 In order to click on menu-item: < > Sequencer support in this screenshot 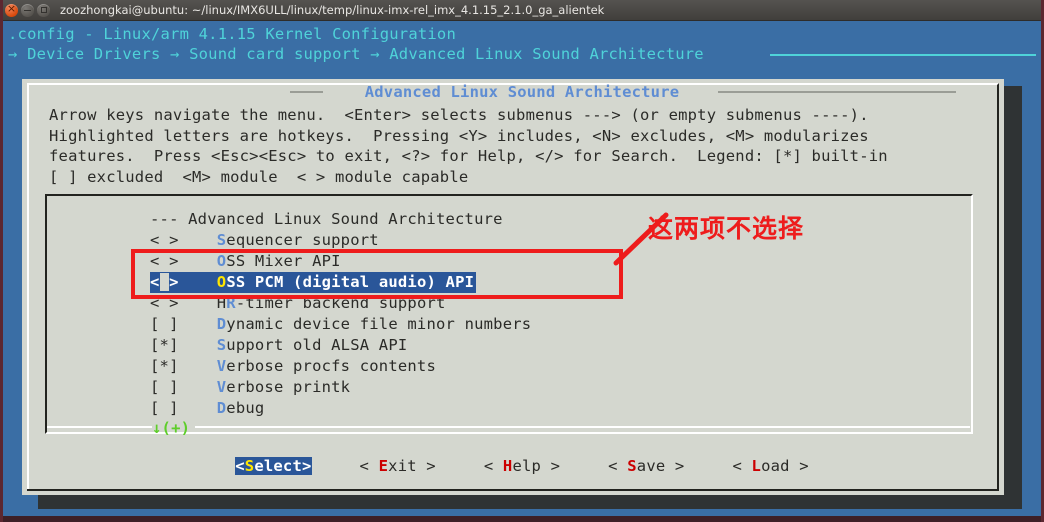, I will do `click(560, 240)`.